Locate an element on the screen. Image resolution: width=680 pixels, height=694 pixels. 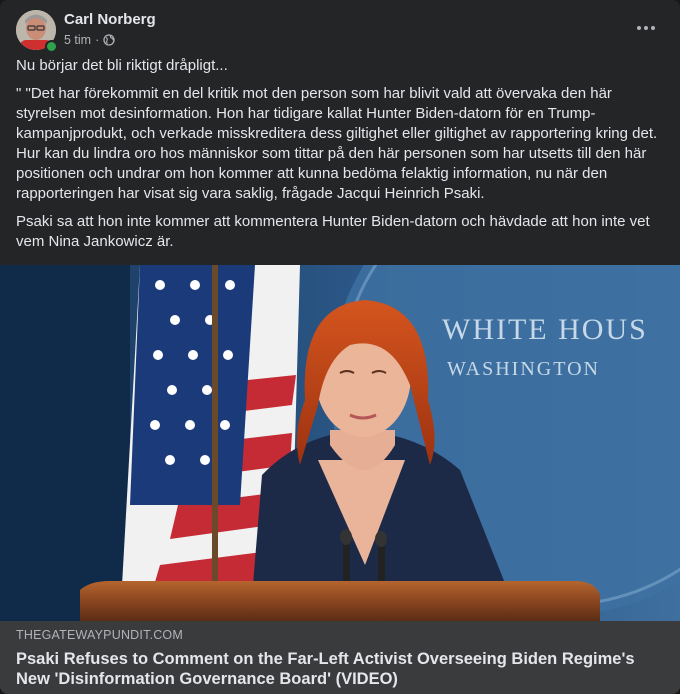
post-header: Carl Norberg 5 tim · is located at coordinates (340, 31).